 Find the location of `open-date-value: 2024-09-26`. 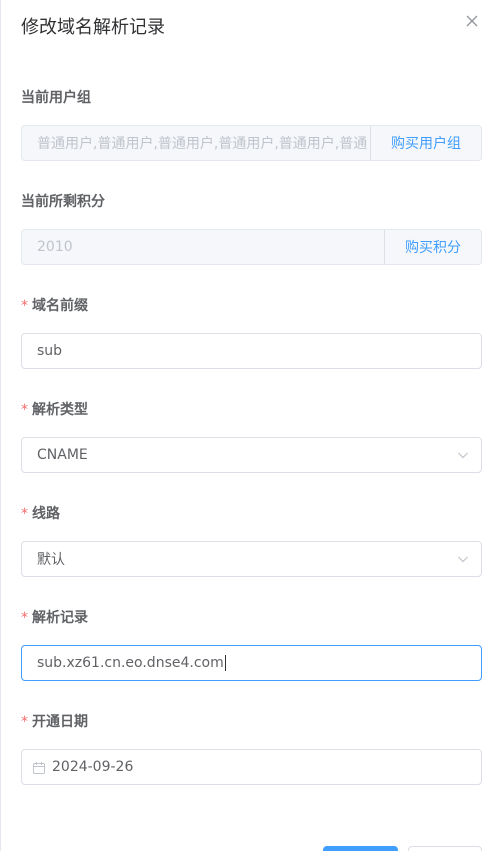

open-date-value: 2024-09-26 is located at coordinates (93, 767).